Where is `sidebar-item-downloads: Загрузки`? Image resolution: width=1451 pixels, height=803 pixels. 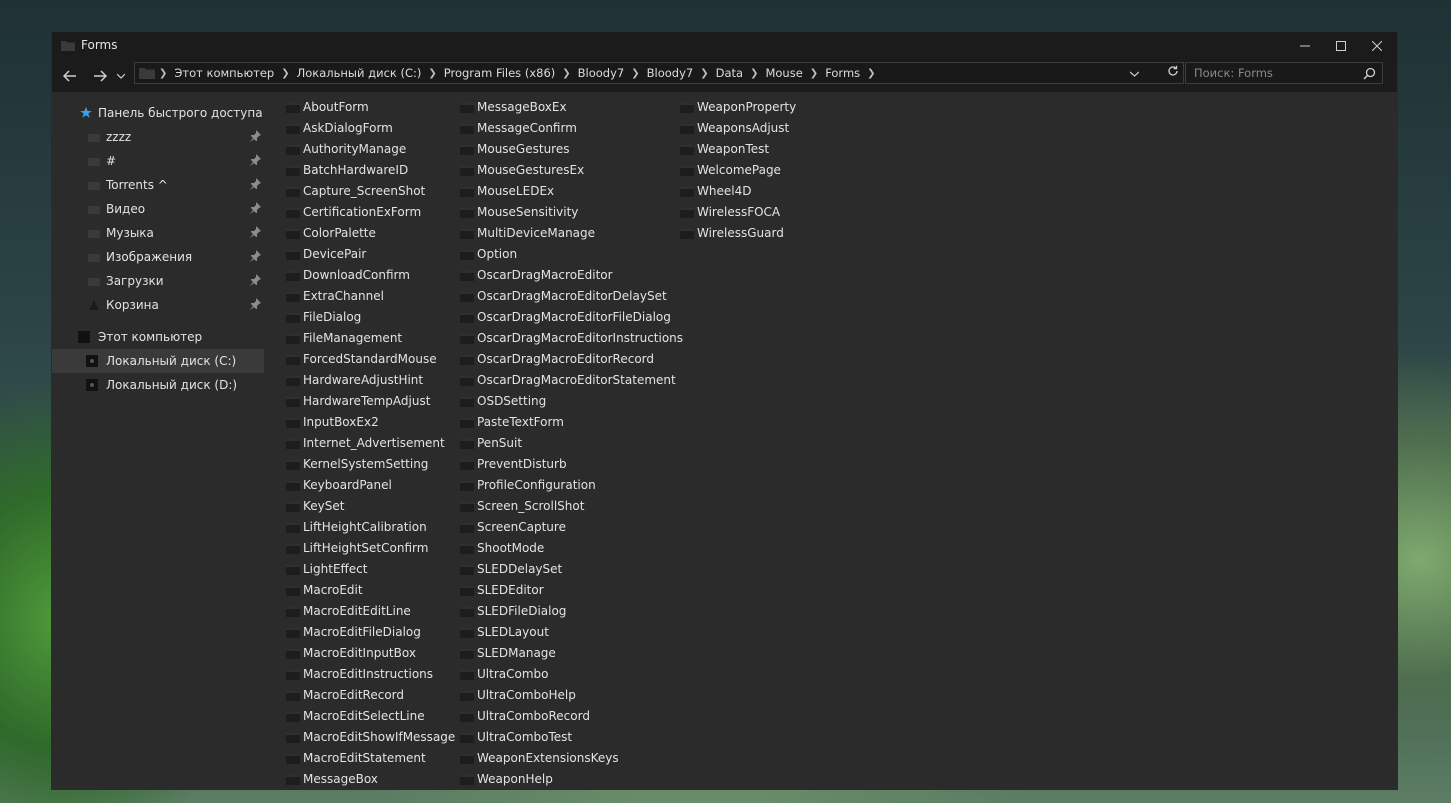
sidebar-item-downloads: Загрузки is located at coordinates (158, 281).